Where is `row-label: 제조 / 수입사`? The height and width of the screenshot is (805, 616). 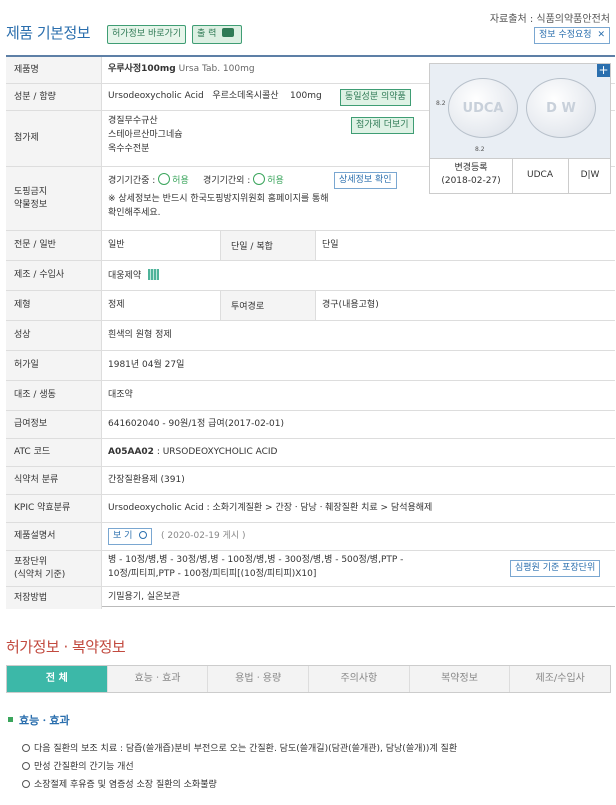
row-label: 제조 / 수입사 is located at coordinates (54, 275).